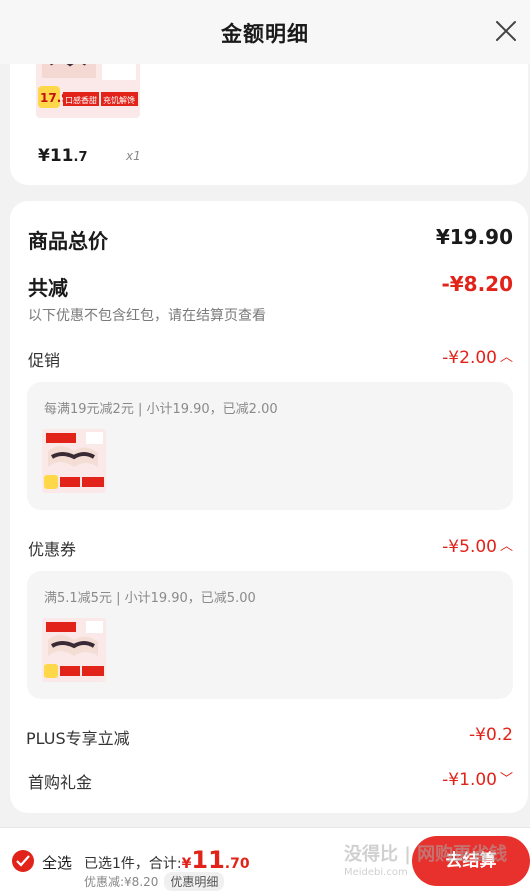 The width and height of the screenshot is (530, 894). What do you see at coordinates (52, 549) in the screenshot?
I see `coupon-label: 优惠券` at bounding box center [52, 549].